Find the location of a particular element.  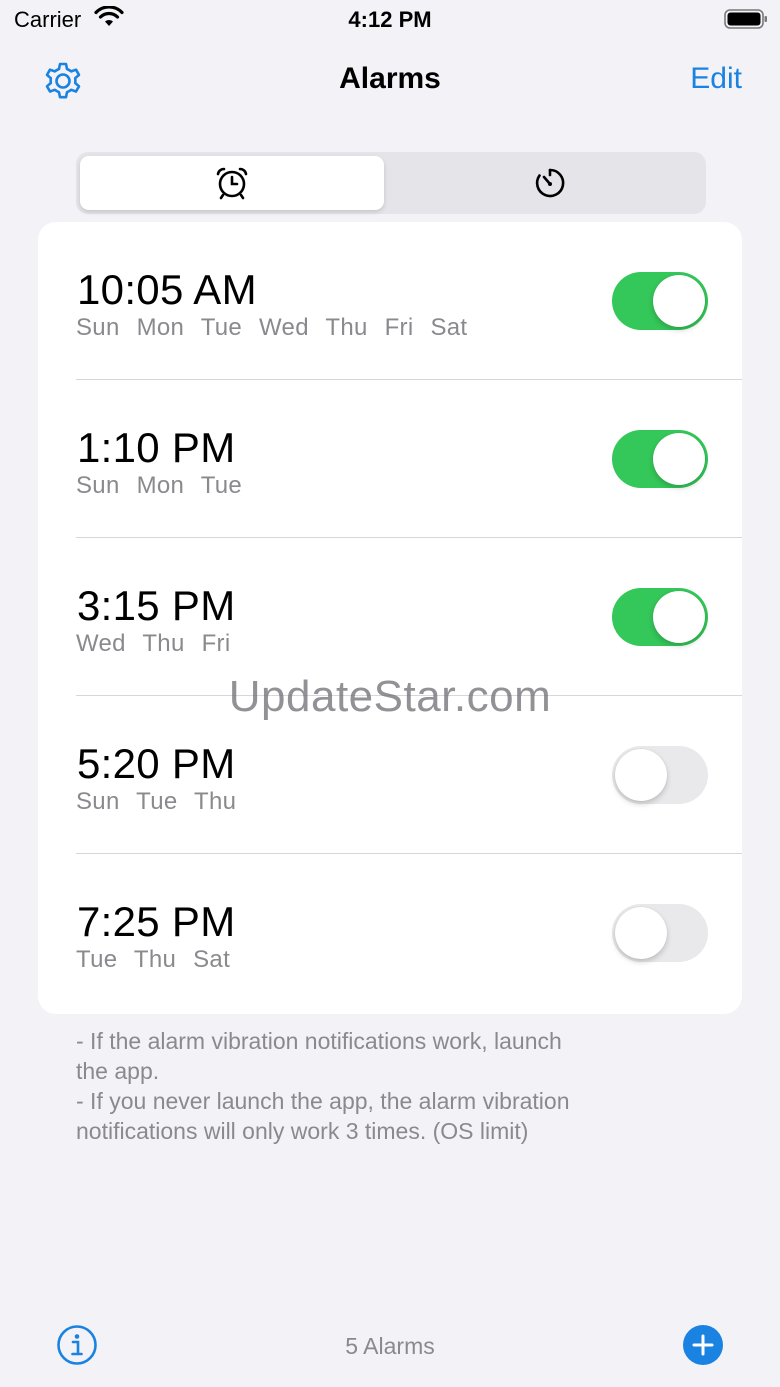

page-title: Alarms is located at coordinates (390, 78).